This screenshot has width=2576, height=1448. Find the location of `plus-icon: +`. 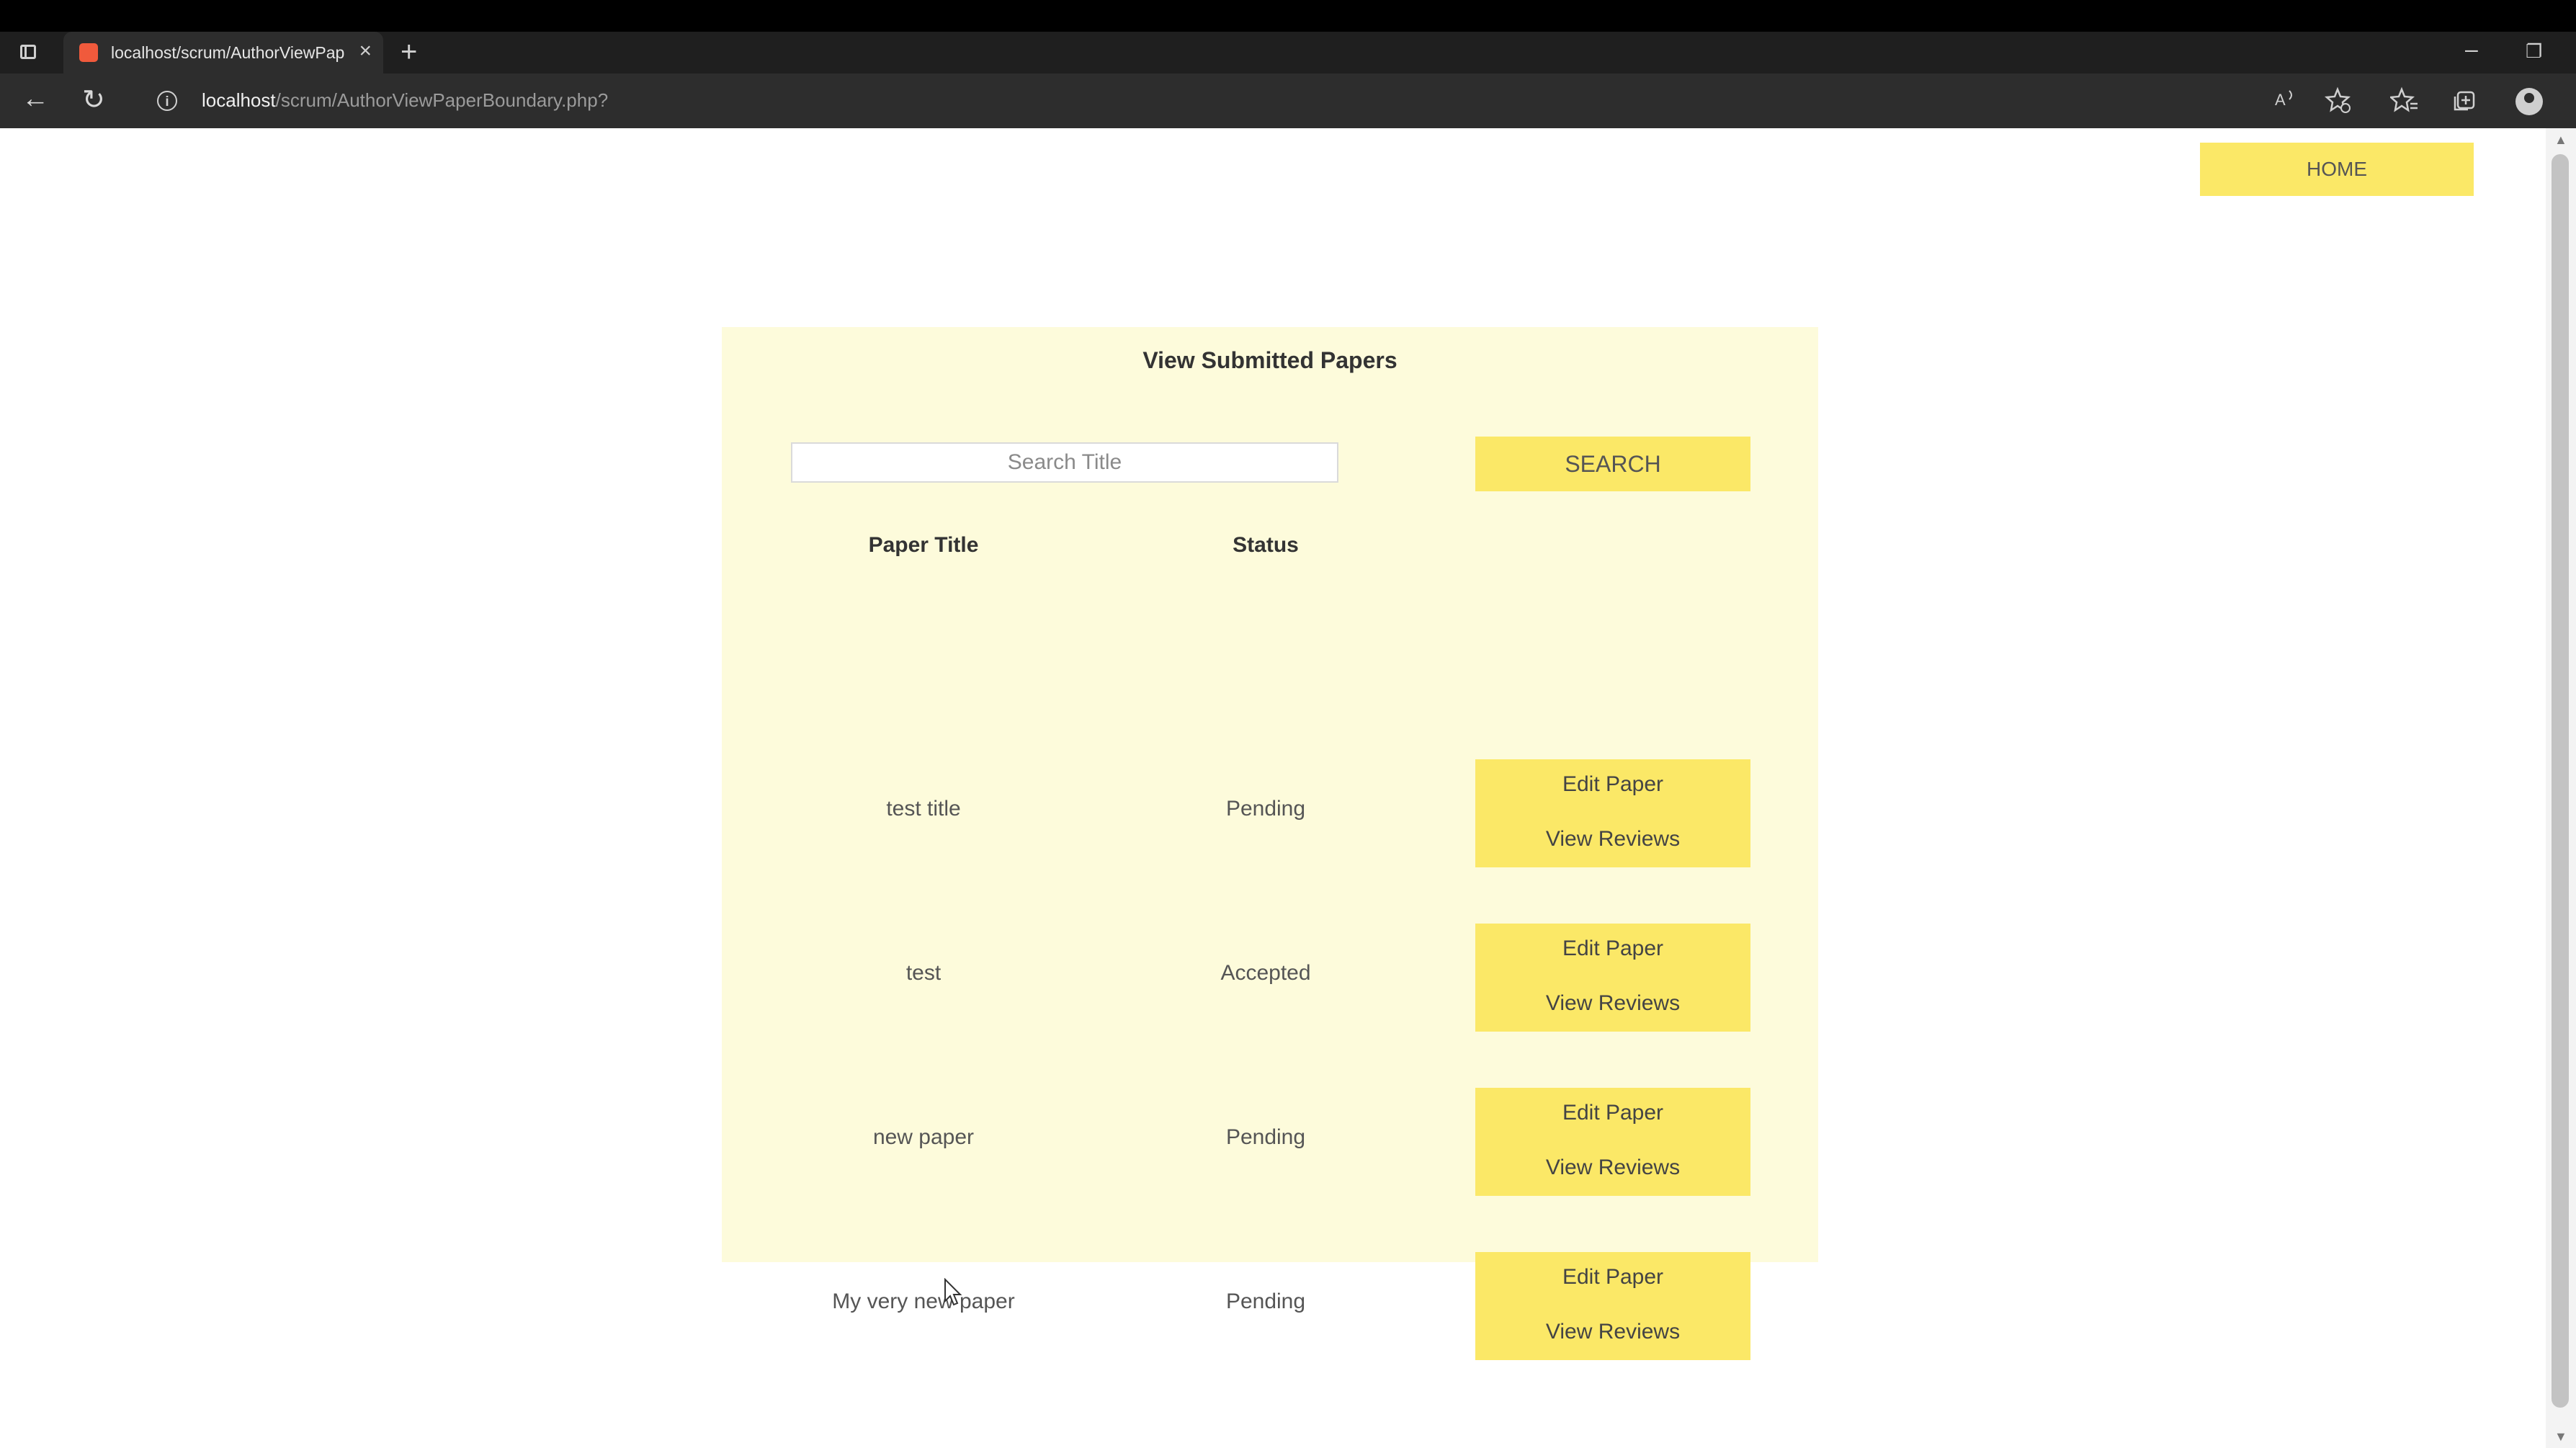

plus-icon: + is located at coordinates (409, 52).